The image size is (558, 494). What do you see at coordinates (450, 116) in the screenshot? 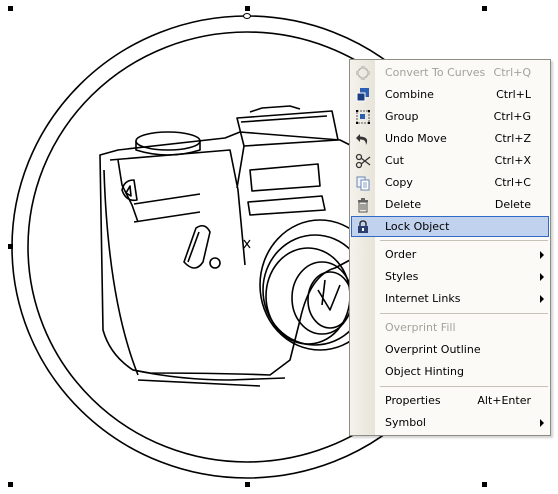
I see `menu-item-group: Group Ctrl+G` at bounding box center [450, 116].